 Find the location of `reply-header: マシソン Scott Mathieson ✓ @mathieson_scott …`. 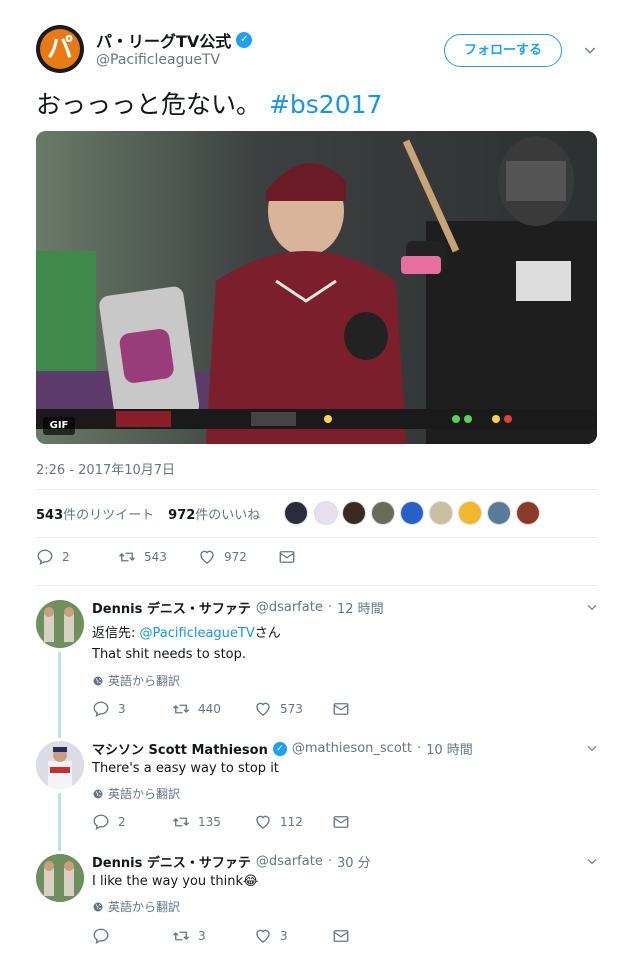

reply-header: マシソン Scott Mathieson ✓ @mathieson_scott … is located at coordinates (282, 748).